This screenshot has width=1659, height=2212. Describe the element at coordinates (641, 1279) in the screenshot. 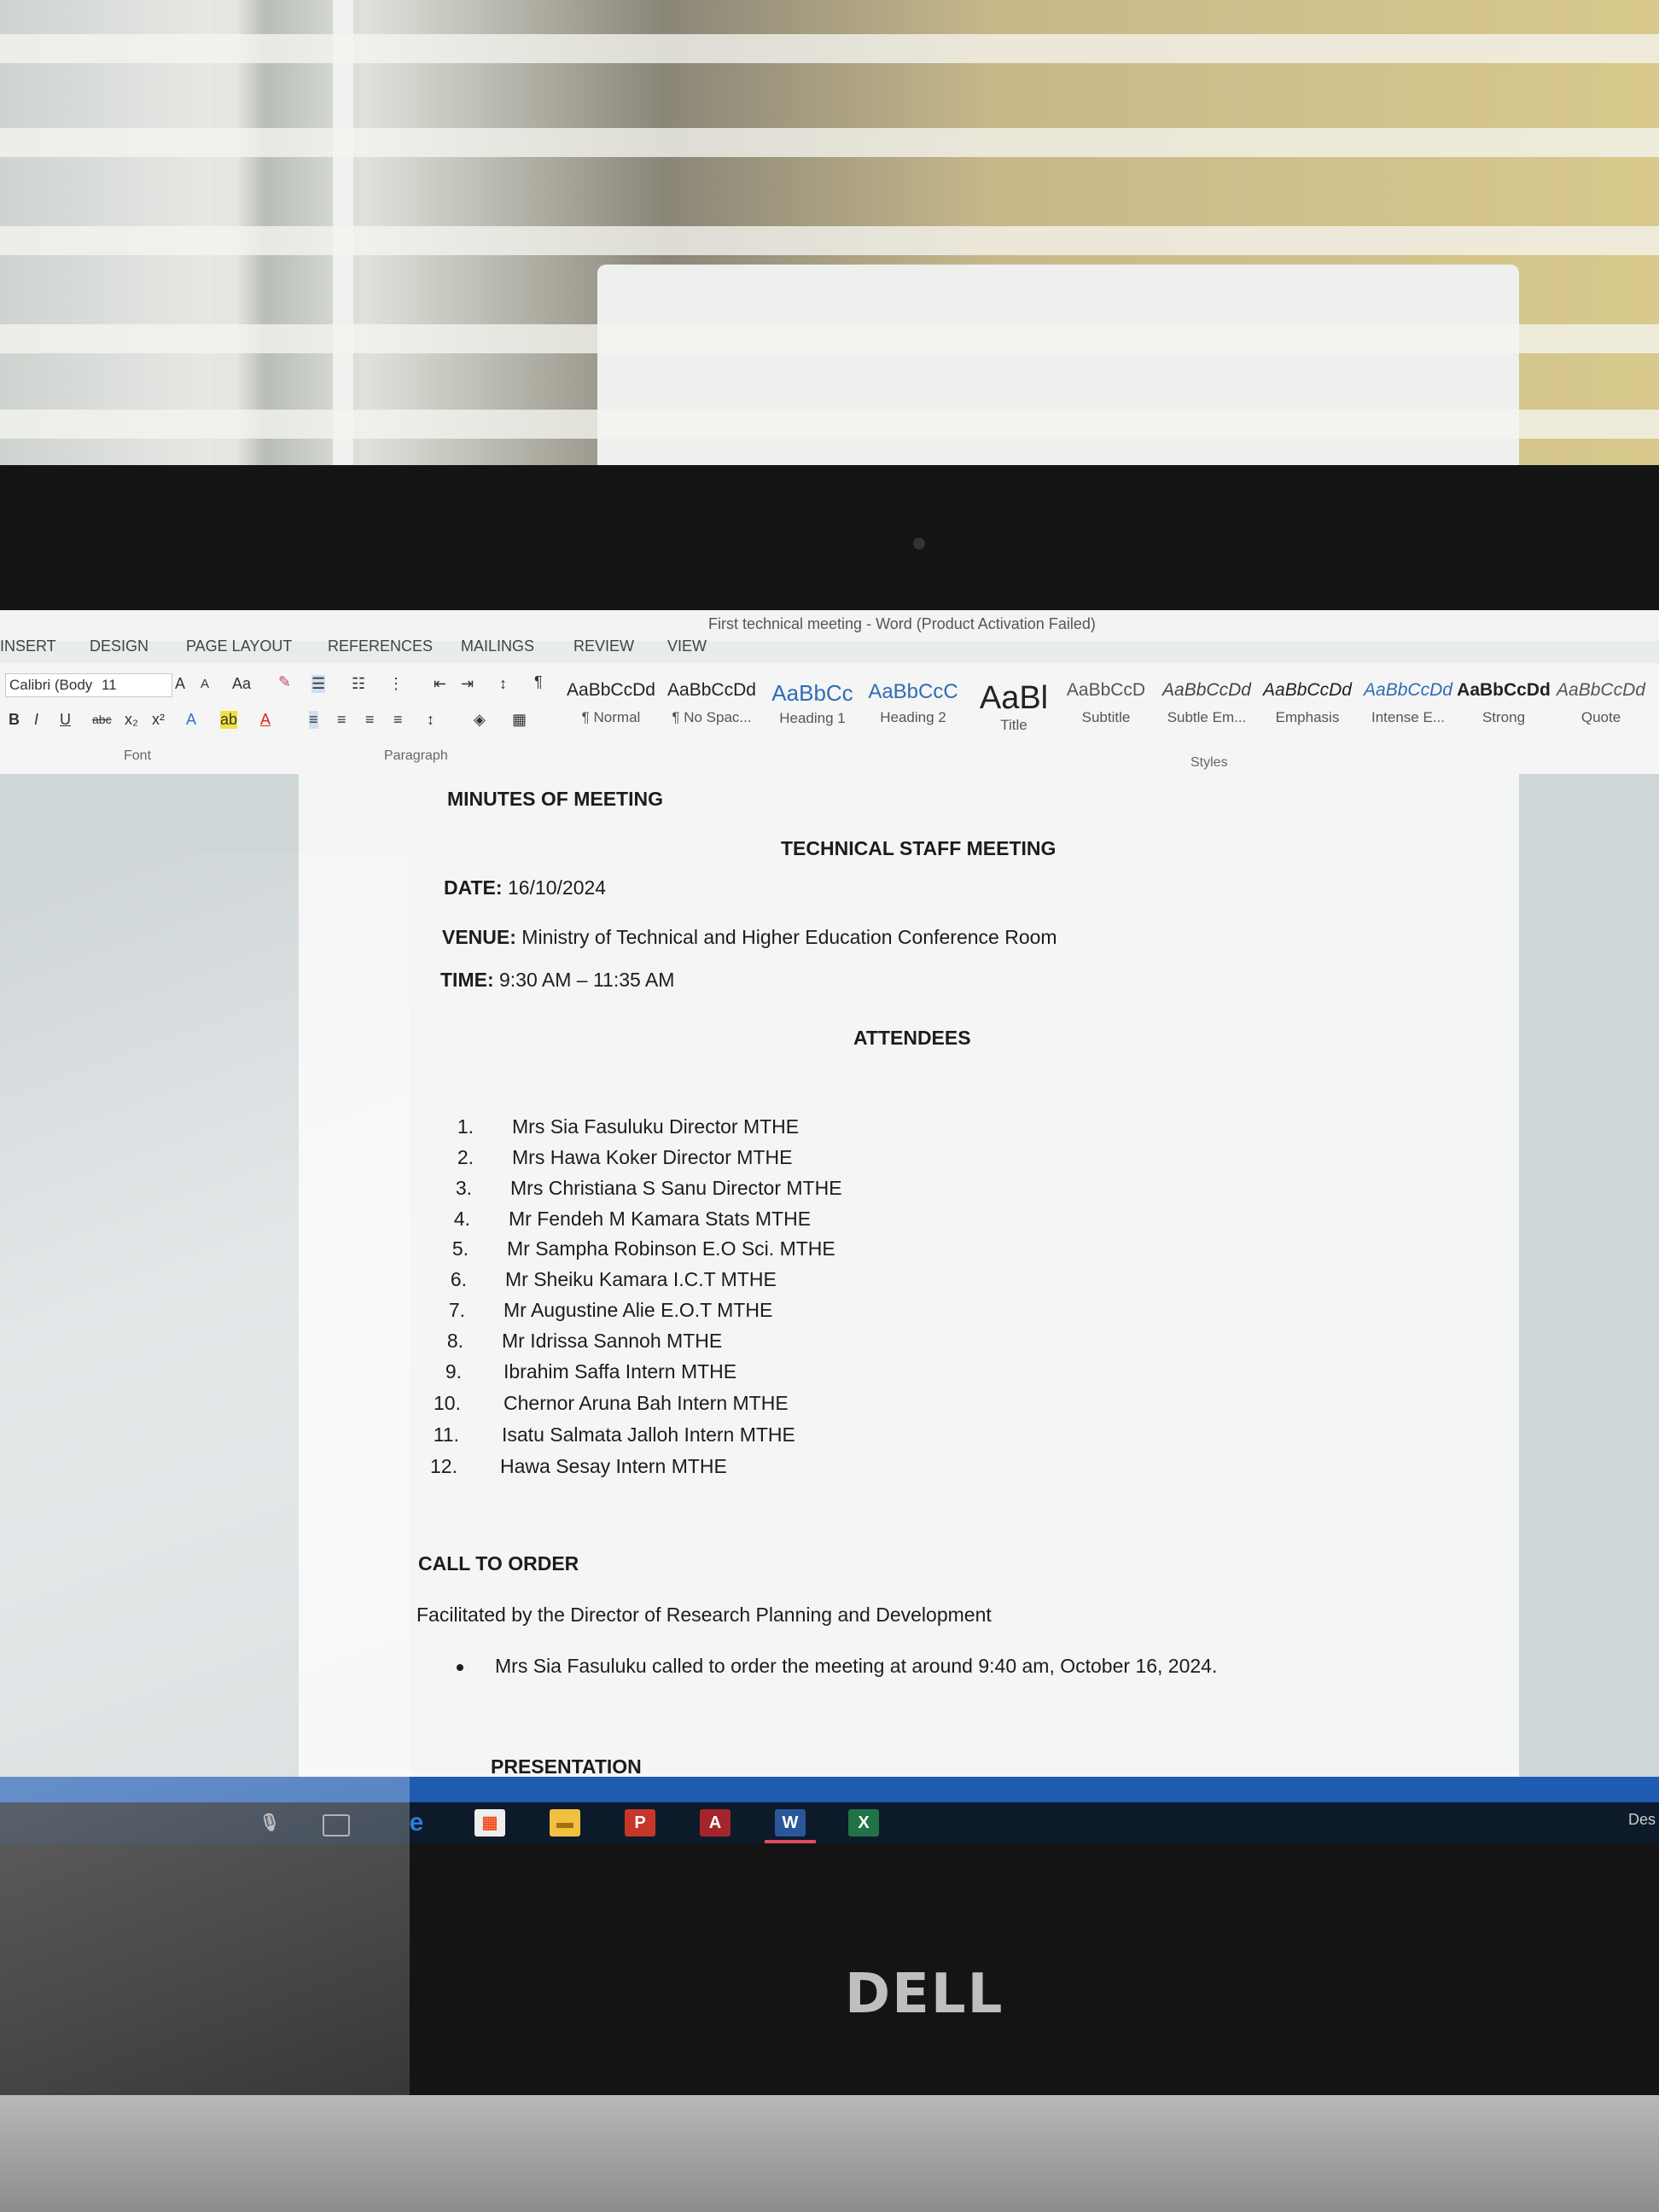

I see `list-item: Mr Sheiku Kamara I.C.T MTHE` at that location.